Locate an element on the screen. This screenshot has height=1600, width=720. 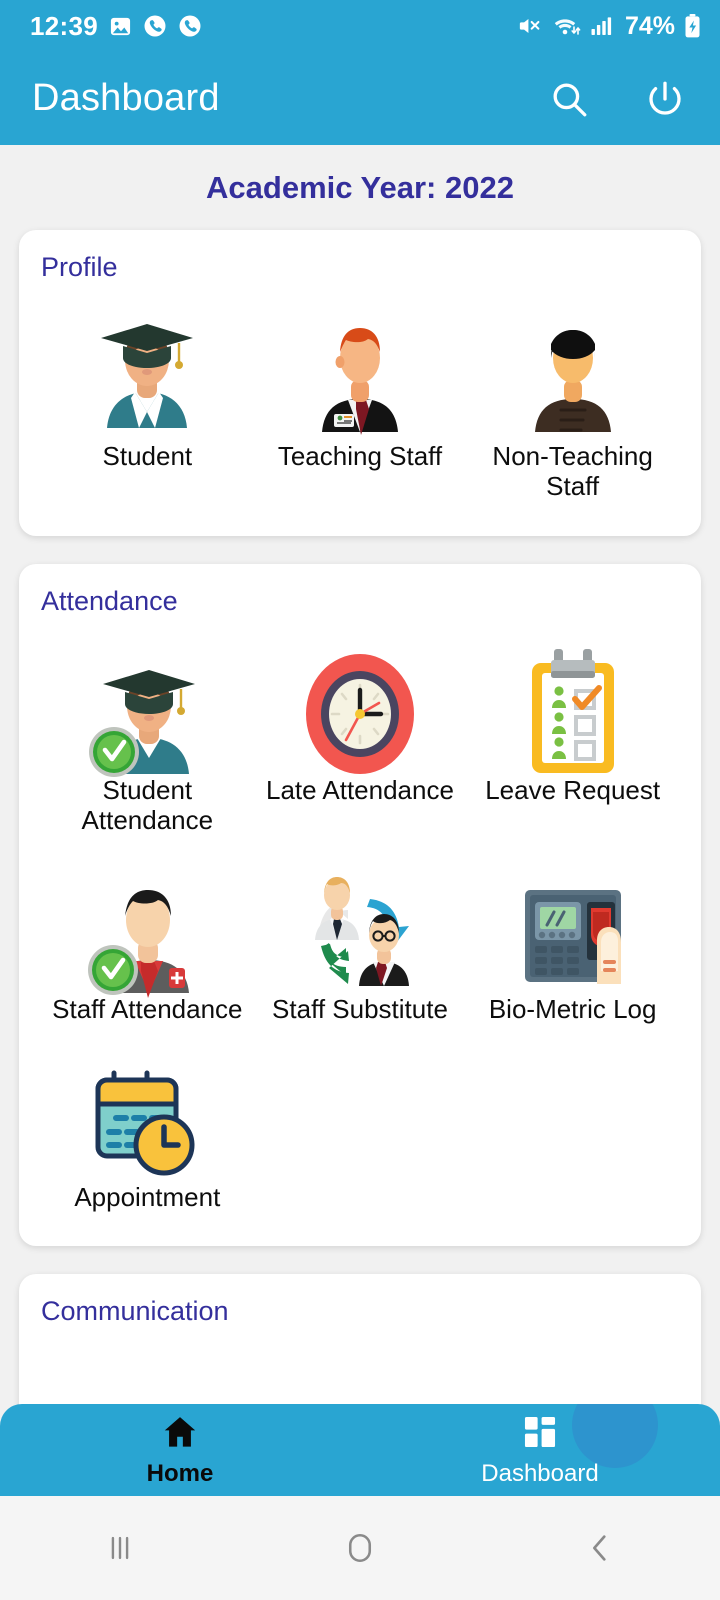
nav-item-dashboard: Dashboard is located at coordinates (540, 1450).